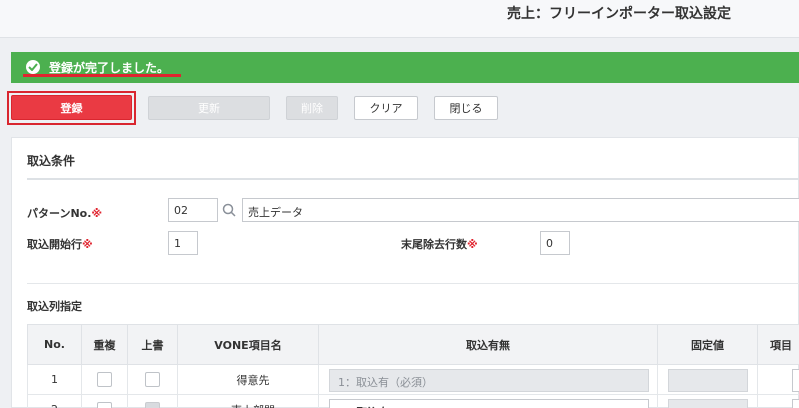  What do you see at coordinates (248, 401) in the screenshot?
I see `vone-item-name: 売上部門` at bounding box center [248, 401].